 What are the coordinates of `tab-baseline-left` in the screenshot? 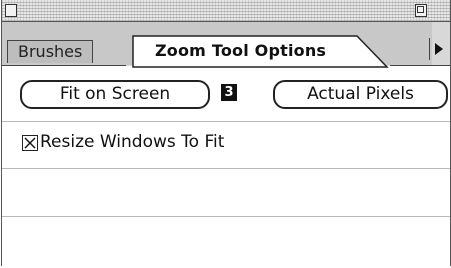 It's located at (64, 65).